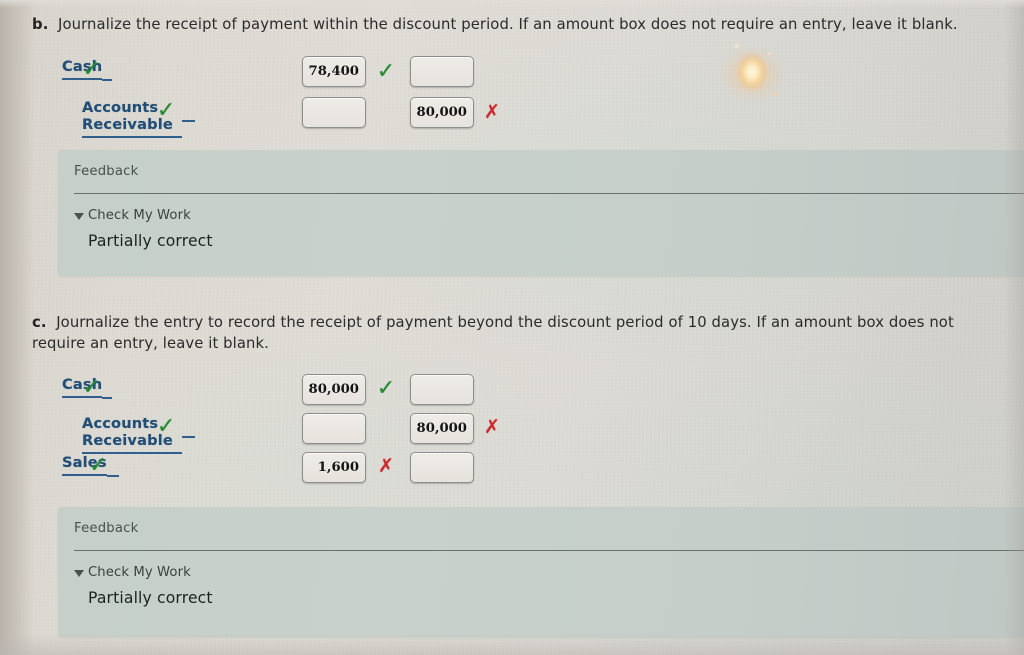 Image resolution: width=1024 pixels, height=655 pixels. Describe the element at coordinates (334, 467) in the screenshot. I see `debit-amount-input-c-2: 1,600` at that location.